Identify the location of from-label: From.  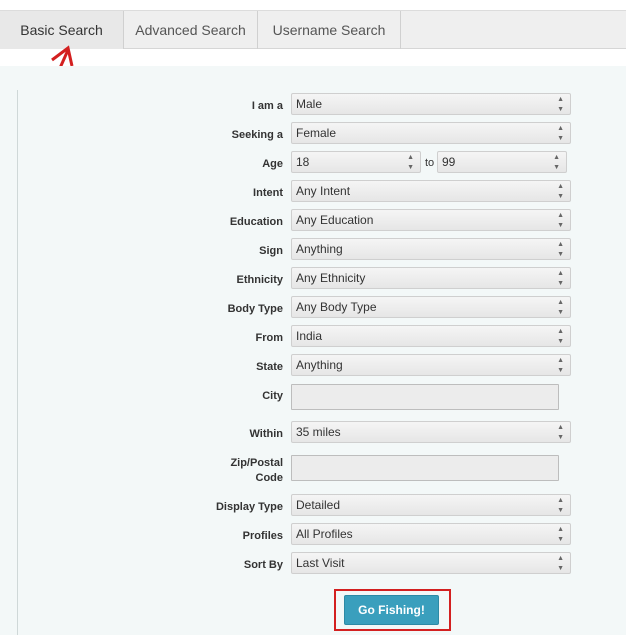
(269, 338).